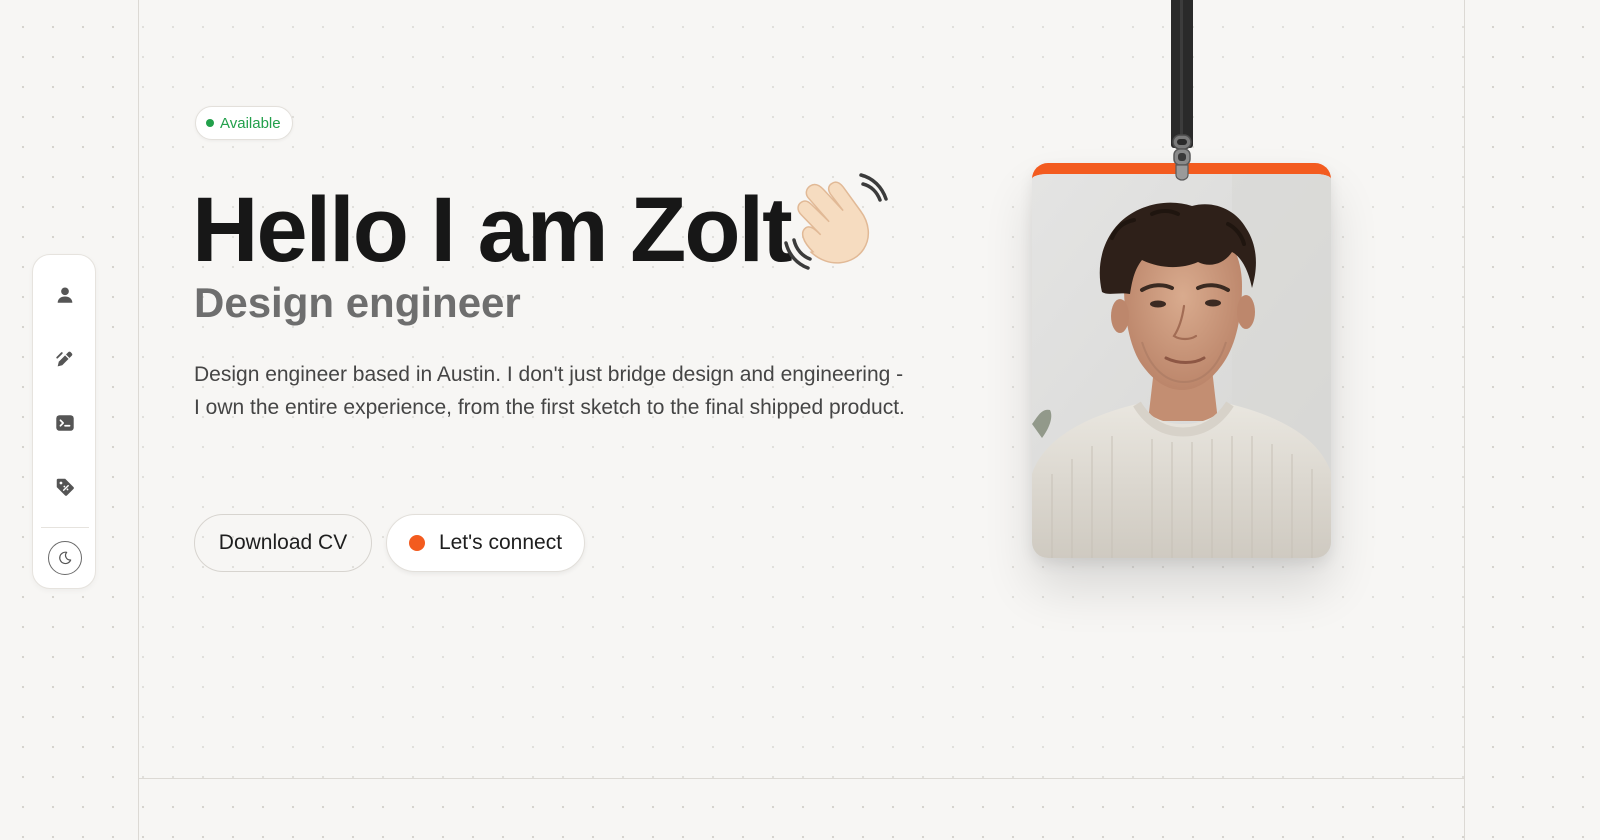 The image size is (1600, 840). I want to click on profile-badge-card, so click(1181, 360).